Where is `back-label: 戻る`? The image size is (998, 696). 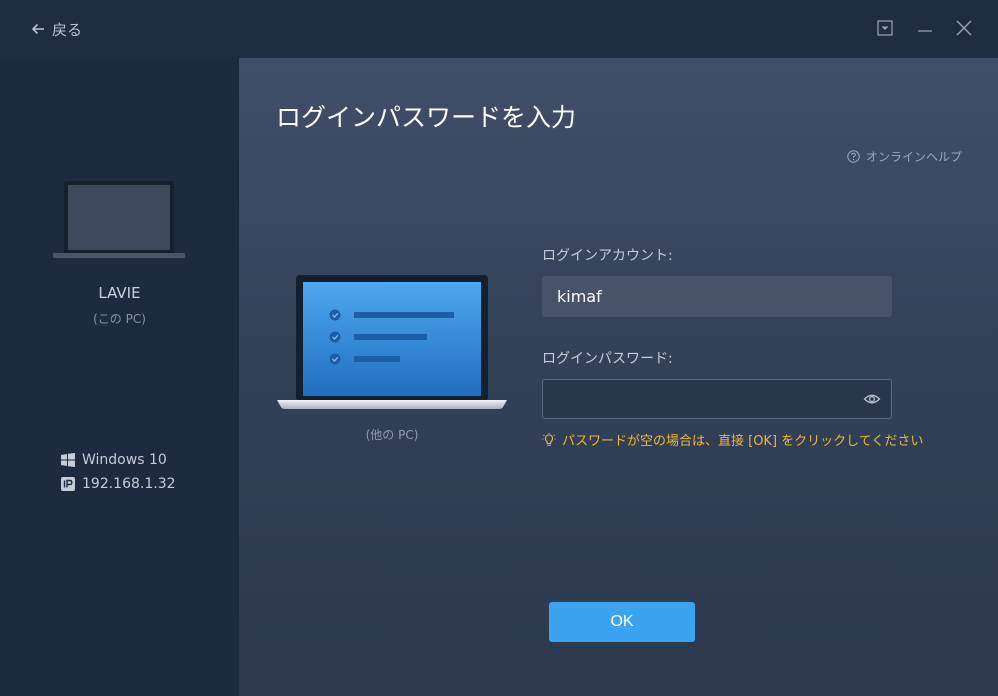 back-label: 戻る is located at coordinates (67, 29).